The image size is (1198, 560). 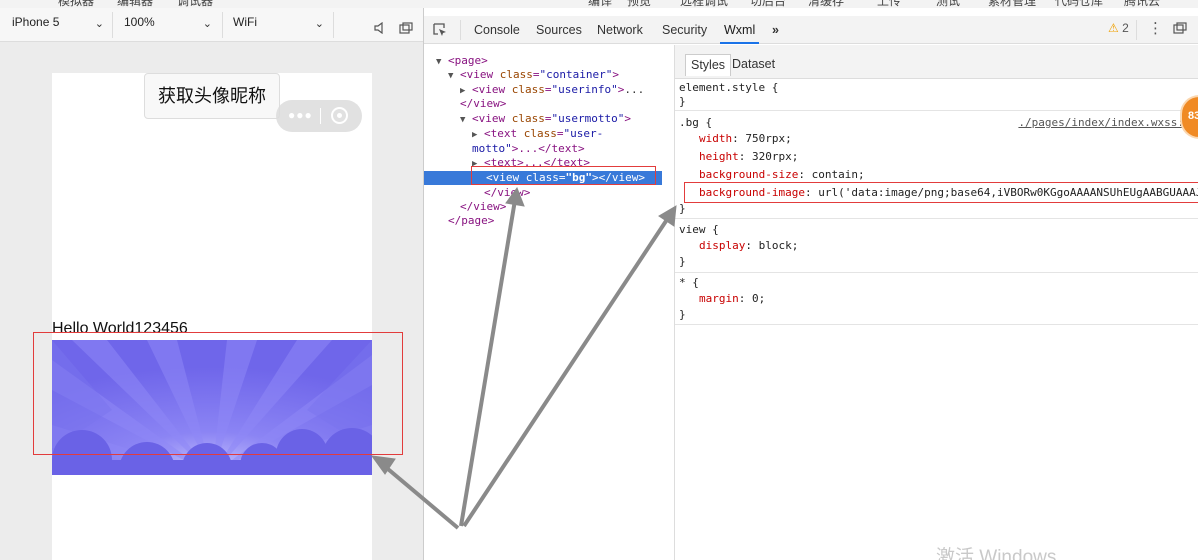 What do you see at coordinates (996, 553) in the screenshot?
I see `windows-activation-watermark: 激活 Windows` at bounding box center [996, 553].